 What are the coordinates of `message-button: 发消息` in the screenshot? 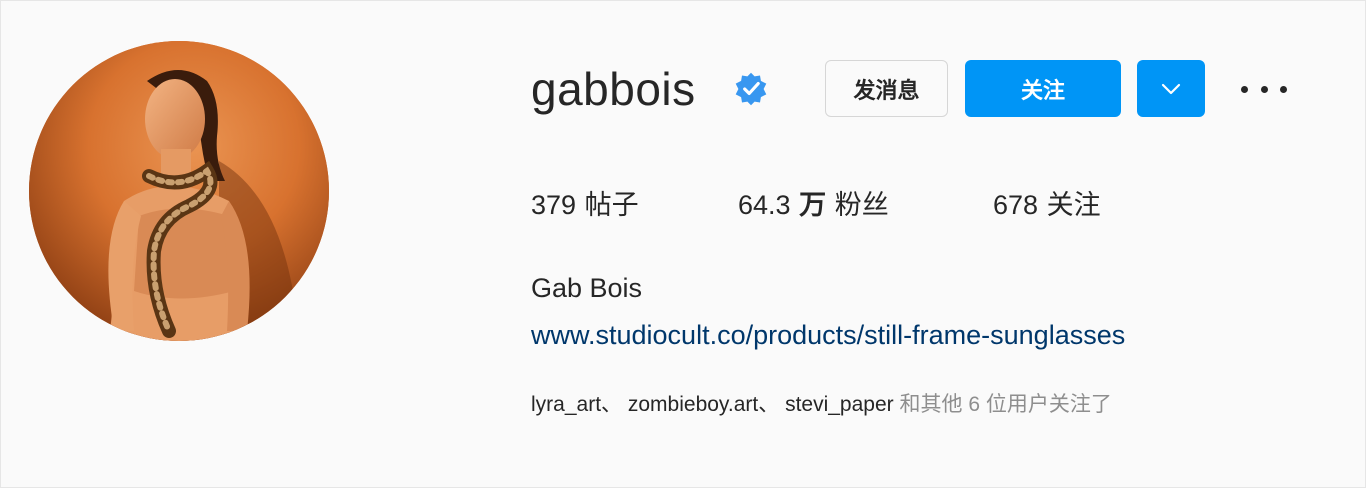 It's located at (886, 88).